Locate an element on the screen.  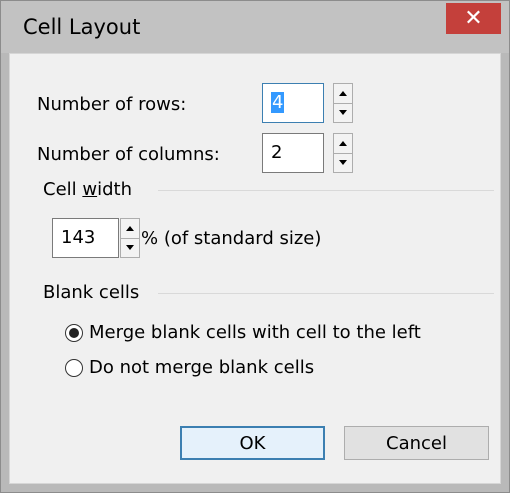
columns-value: 2 is located at coordinates (277, 152).